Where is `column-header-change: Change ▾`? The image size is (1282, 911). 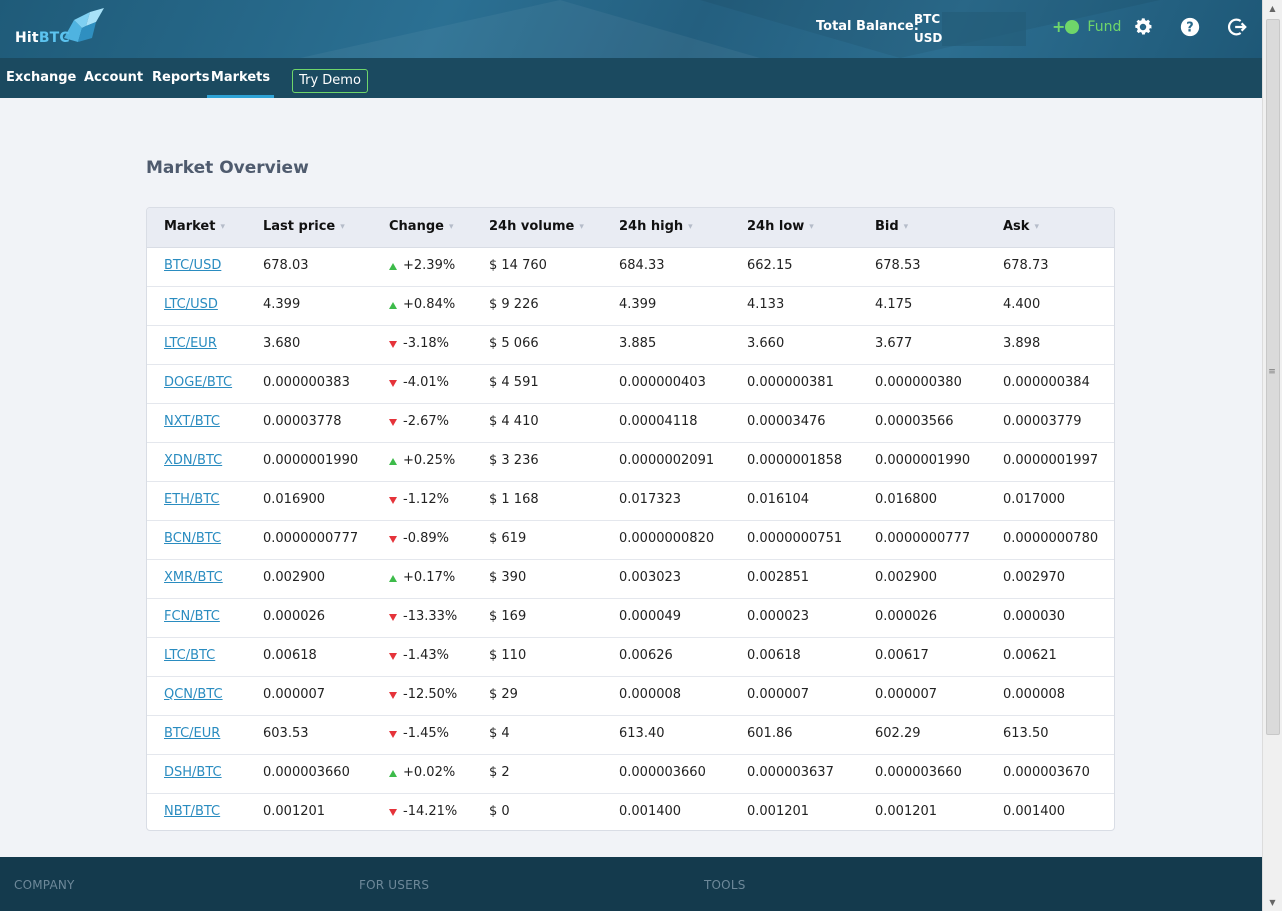
column-header-change: Change ▾ is located at coordinates (421, 227).